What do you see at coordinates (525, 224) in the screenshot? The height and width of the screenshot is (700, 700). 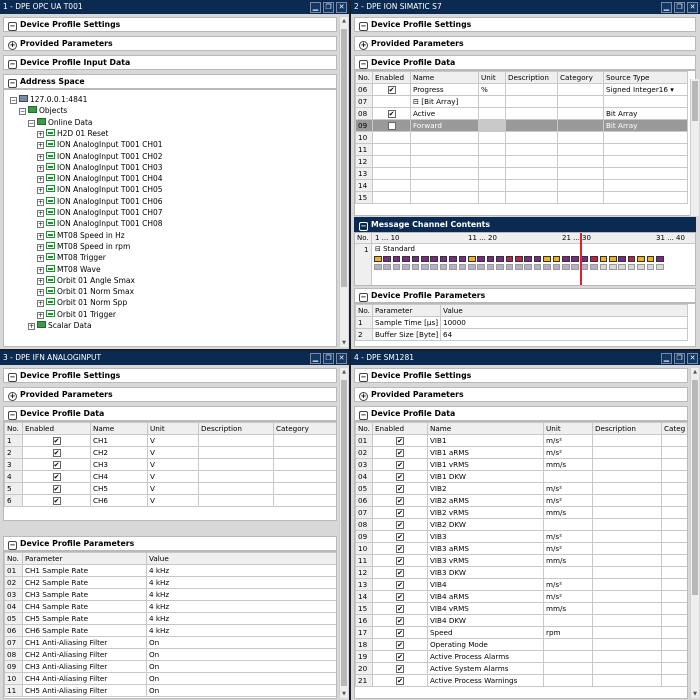 I see `section-message-channel: − Message Channel Contents` at bounding box center [525, 224].